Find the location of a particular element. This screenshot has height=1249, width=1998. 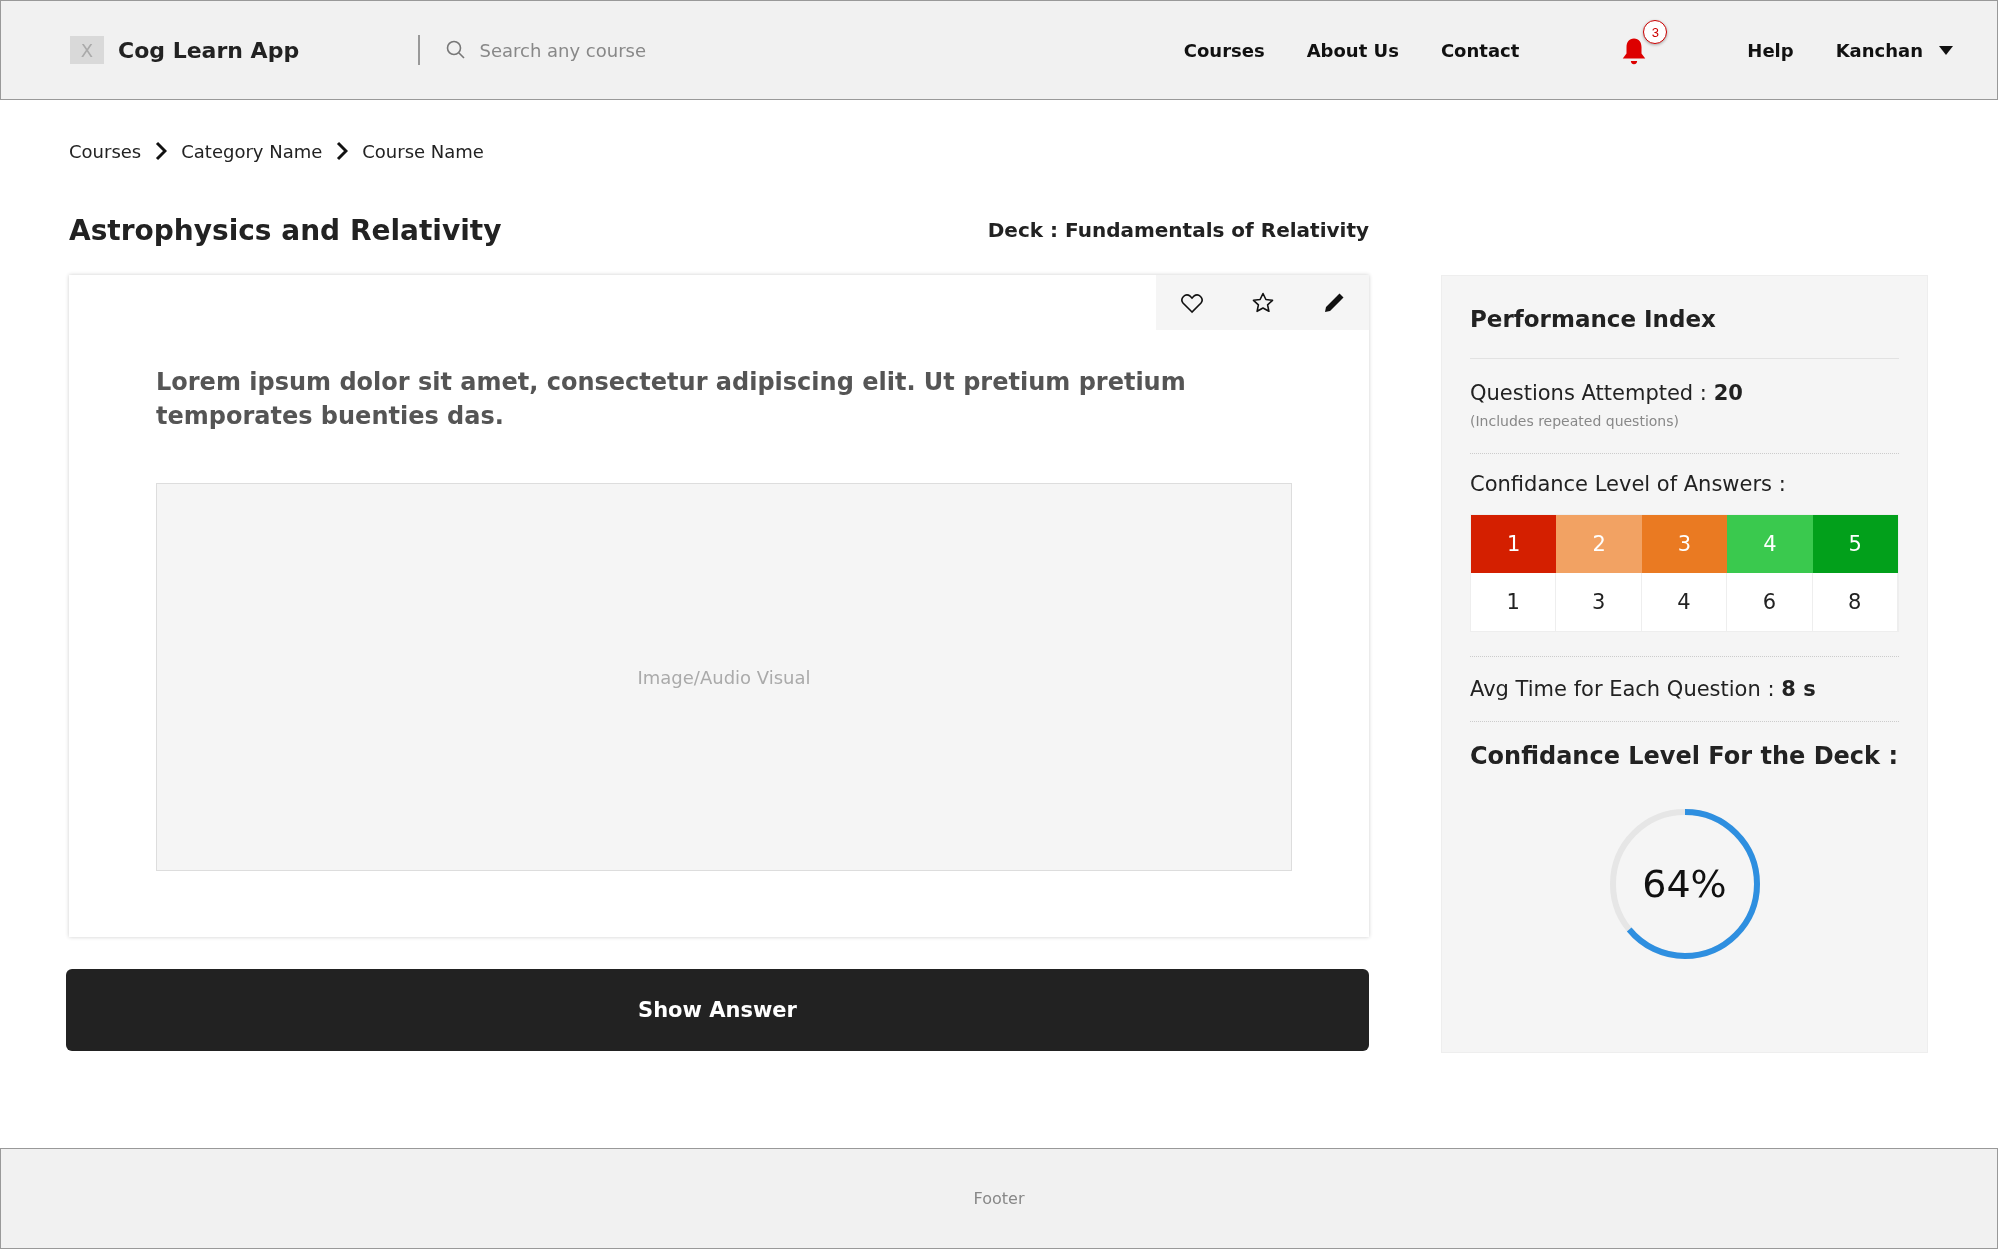

confidence-label: Confidance Level of Answers : is located at coordinates (1628, 484).